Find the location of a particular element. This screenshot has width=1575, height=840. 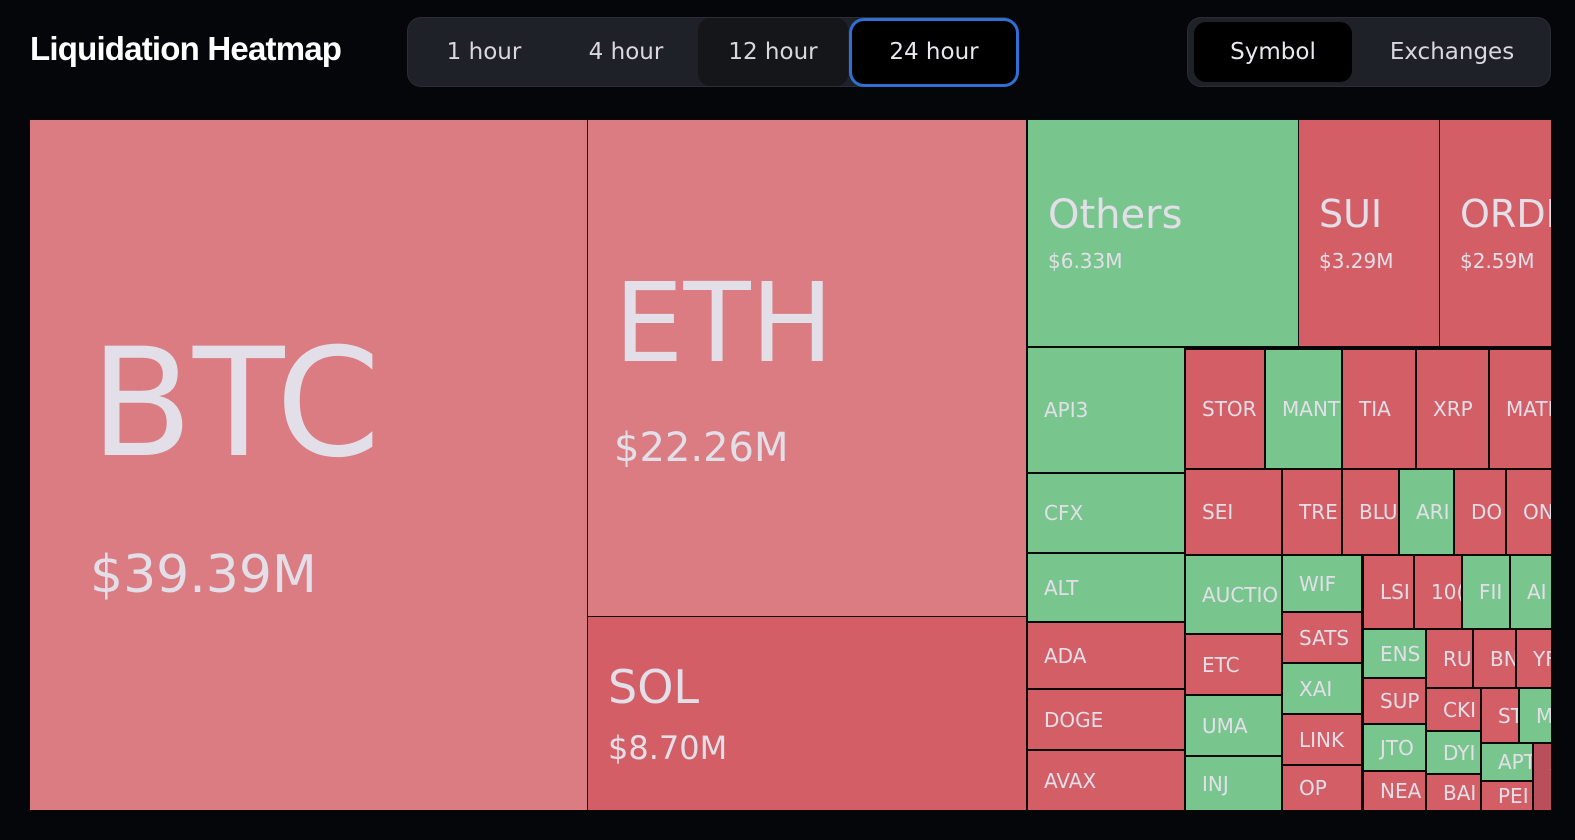

treemap-cell-ada: ADA is located at coordinates (1106, 655).